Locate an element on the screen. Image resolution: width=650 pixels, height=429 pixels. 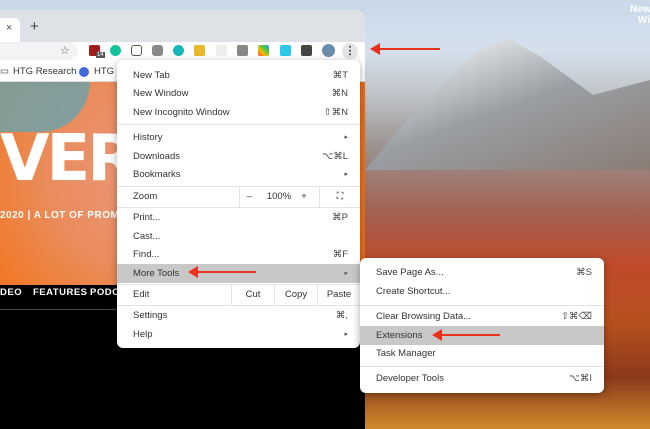
bookmark-htg: HTG is located at coordinates (104, 71).